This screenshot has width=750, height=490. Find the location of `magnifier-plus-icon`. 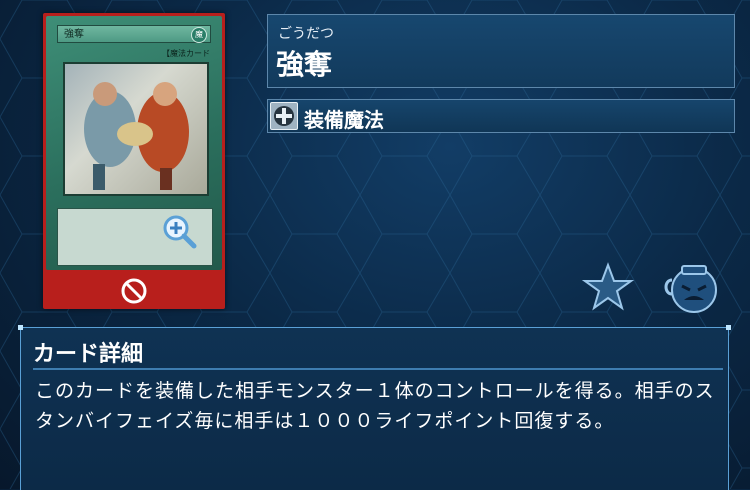

magnifier-plus-icon is located at coordinates (180, 232).